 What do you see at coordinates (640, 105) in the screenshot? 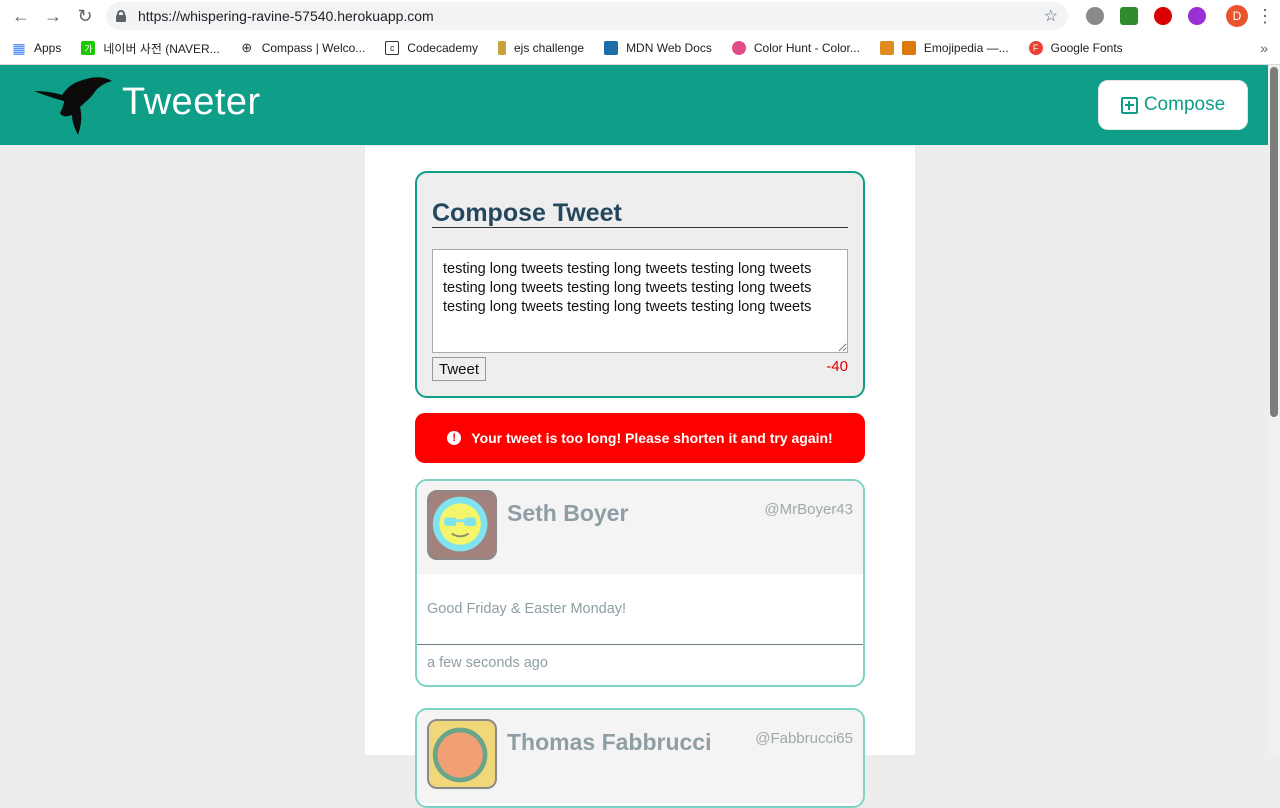
I see `app-header: Tweeter Compose` at bounding box center [640, 105].